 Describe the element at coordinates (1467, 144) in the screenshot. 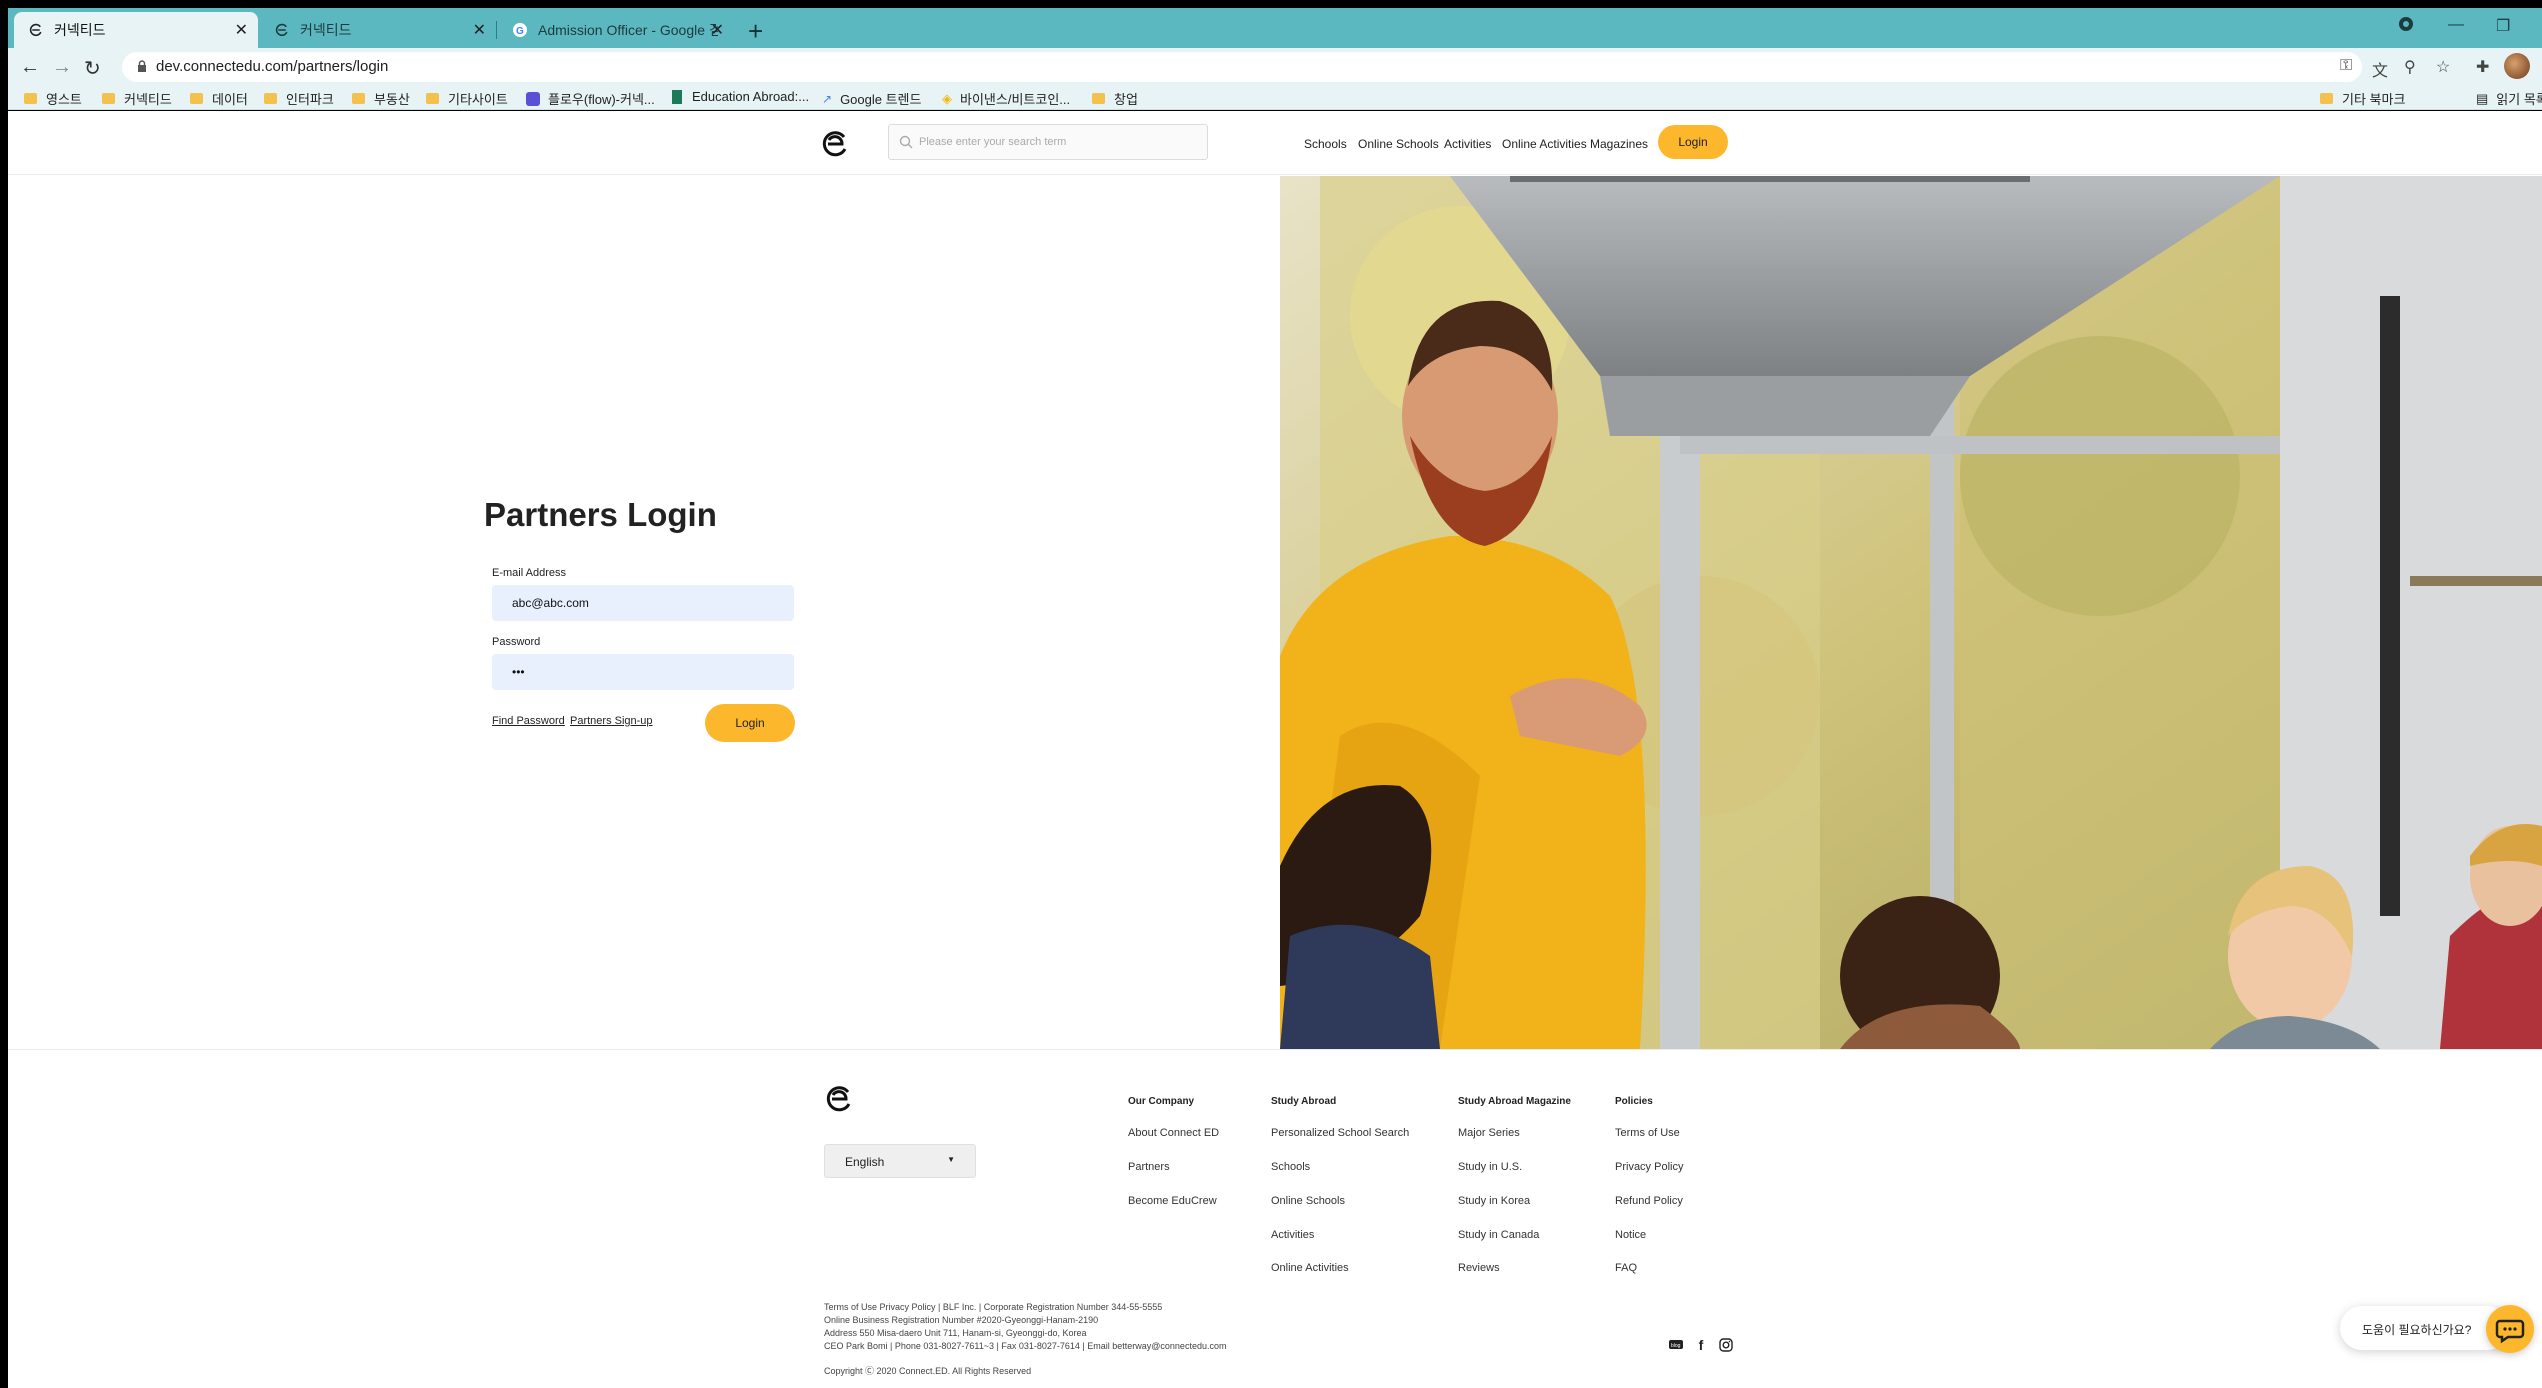

I see `nav-activities: Activities` at that location.